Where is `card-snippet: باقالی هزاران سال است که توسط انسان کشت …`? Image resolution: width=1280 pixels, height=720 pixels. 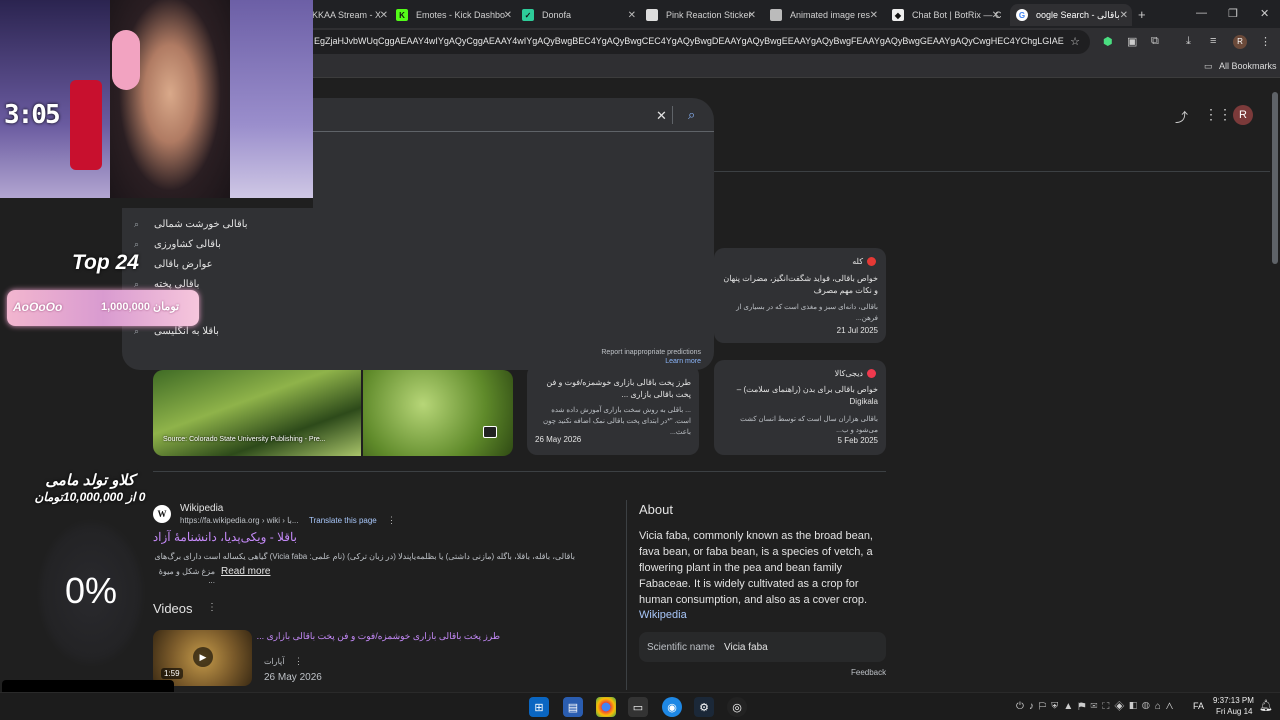 card-snippet: باقالی هزاران سال است که توسط انسان کشت … is located at coordinates (809, 425).